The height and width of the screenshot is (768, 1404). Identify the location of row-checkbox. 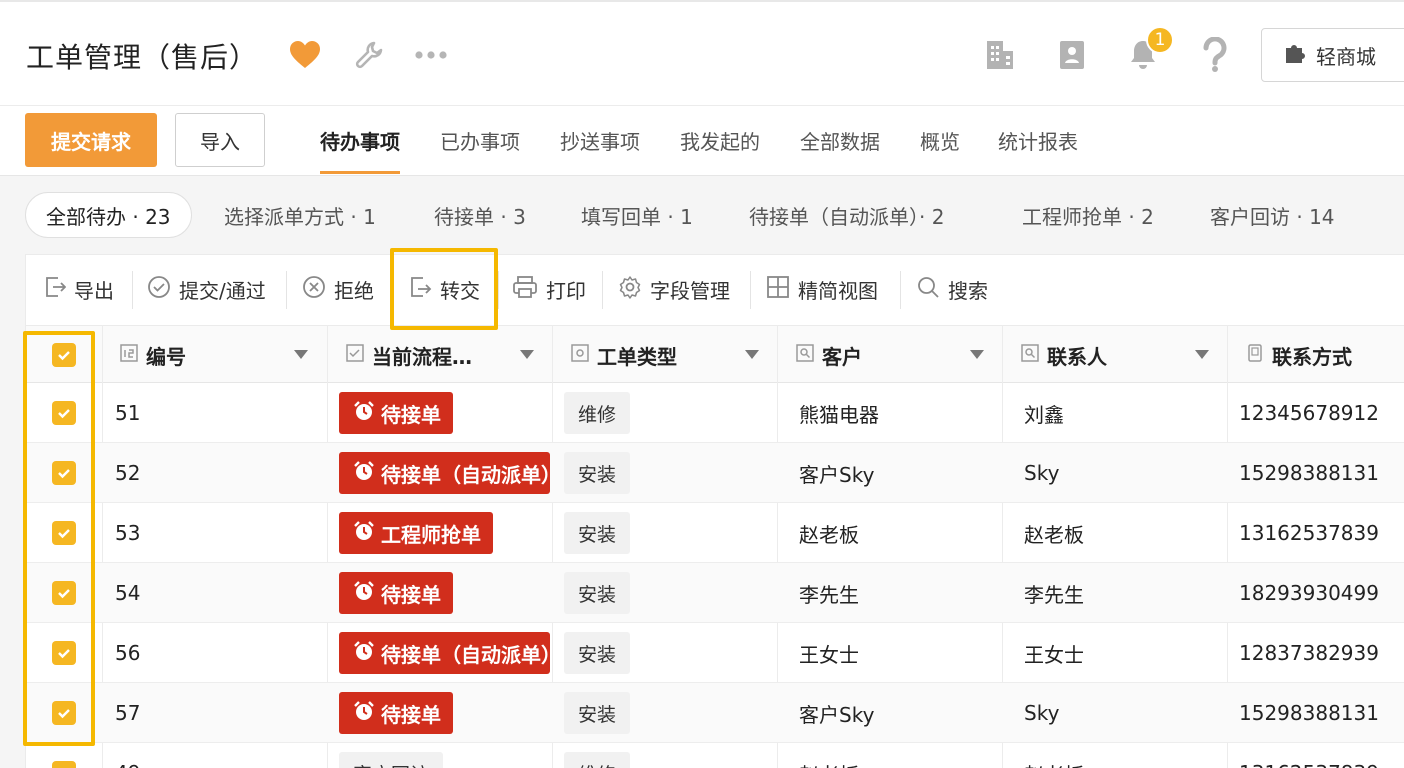
(64, 764).